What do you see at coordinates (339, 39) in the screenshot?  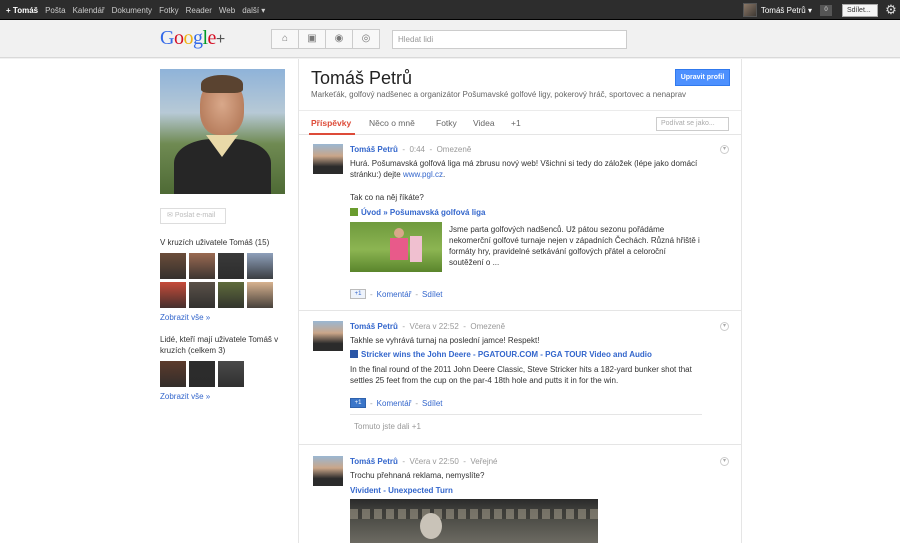 I see `profile-icon: ◉` at bounding box center [339, 39].